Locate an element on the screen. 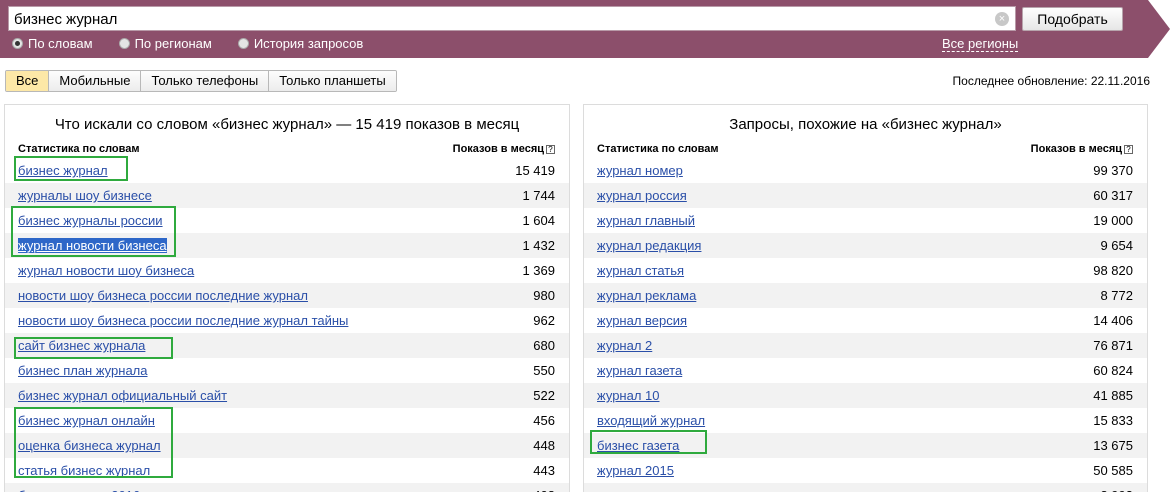 Image resolution: width=1175 pixels, height=492 pixels. keyword-link: бизнес журнал официальный сайт is located at coordinates (122, 395).